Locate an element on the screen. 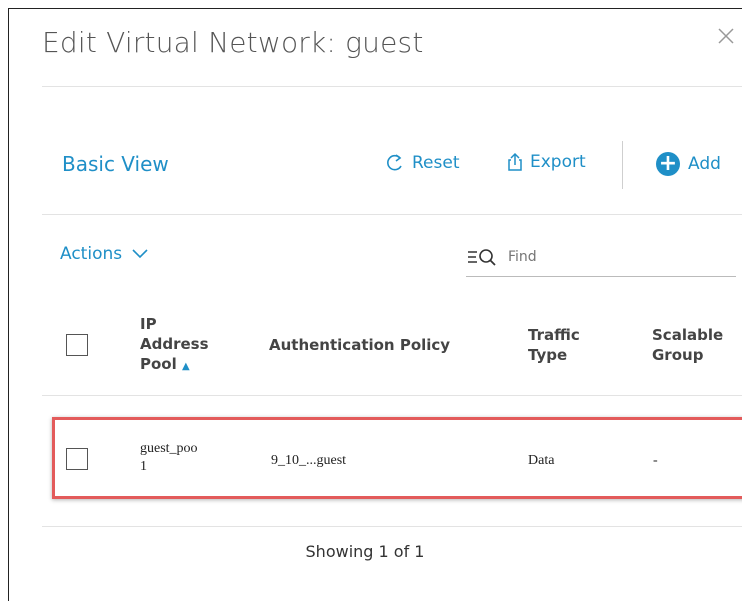 The height and width of the screenshot is (601, 742). column-header-traffic-type: Traffic Type is located at coordinates (554, 345).